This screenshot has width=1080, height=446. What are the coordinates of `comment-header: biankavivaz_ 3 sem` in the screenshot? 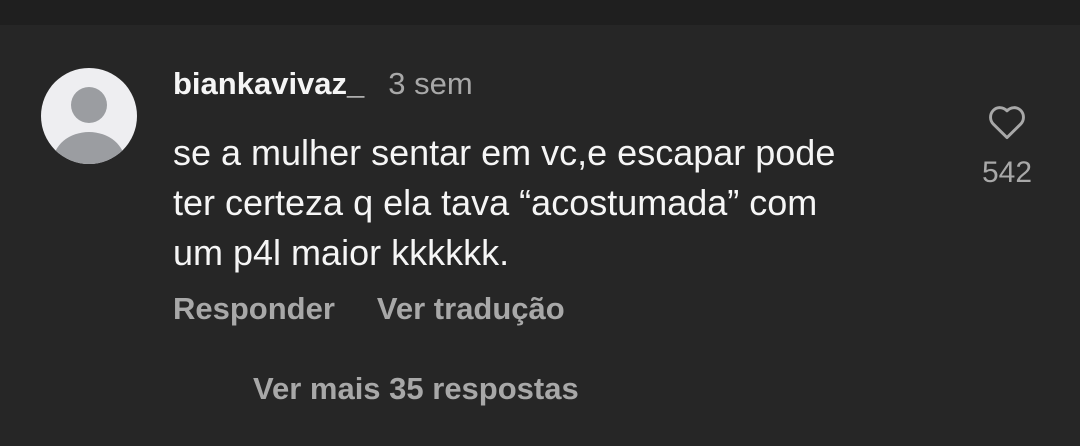 It's located at (323, 86).